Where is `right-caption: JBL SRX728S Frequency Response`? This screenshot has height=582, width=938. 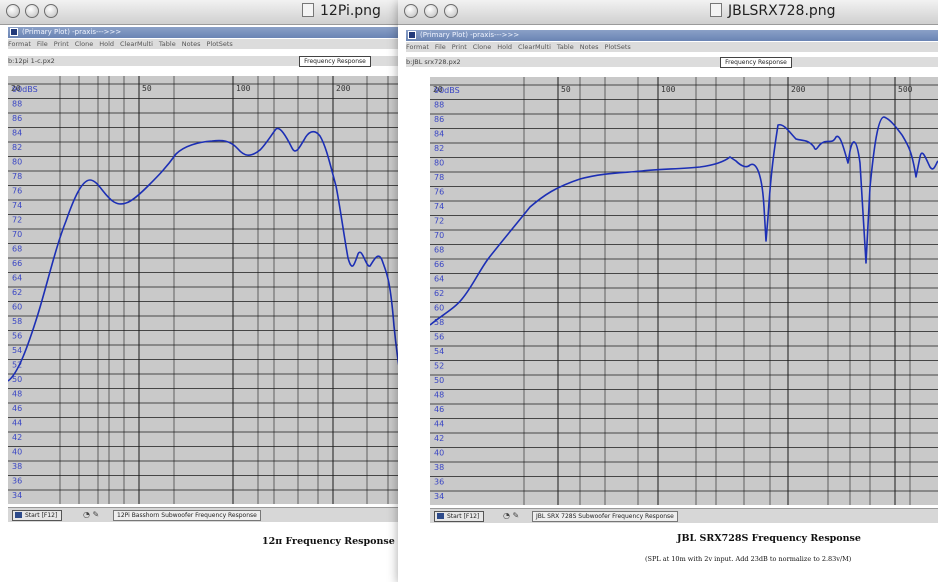 right-caption: JBL SRX728S Frequency Response is located at coordinates (769, 538).